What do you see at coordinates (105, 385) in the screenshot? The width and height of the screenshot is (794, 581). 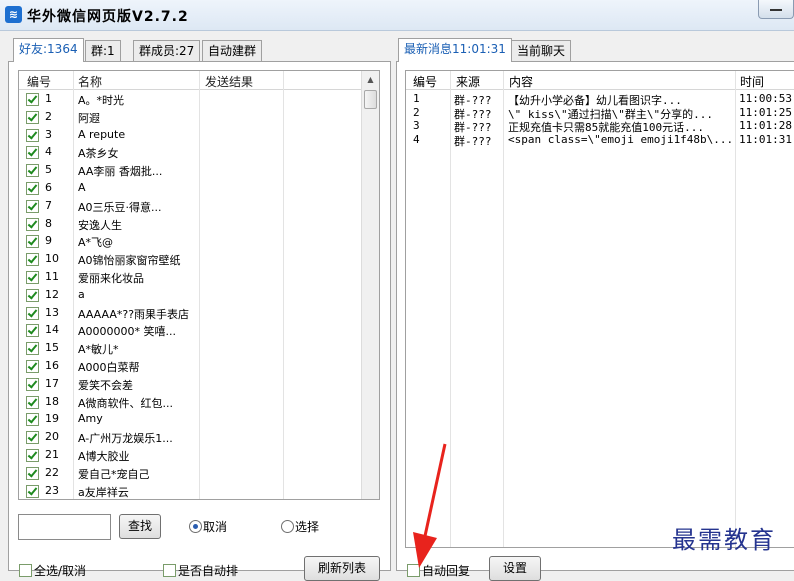 I see `row-name: 爱笑不会差` at bounding box center [105, 385].